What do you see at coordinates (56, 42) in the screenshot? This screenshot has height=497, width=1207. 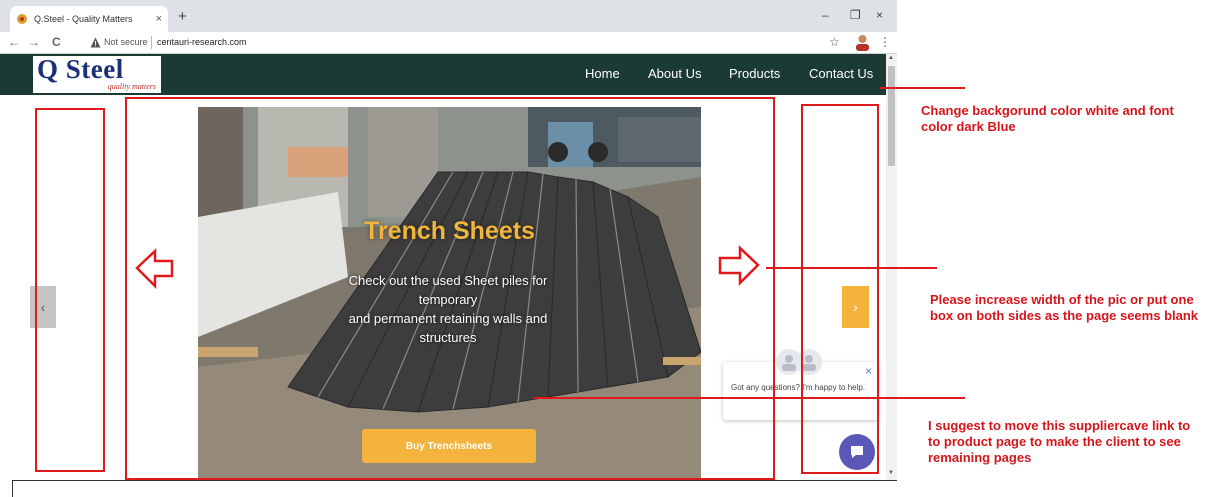 I see `reload-button: C` at bounding box center [56, 42].